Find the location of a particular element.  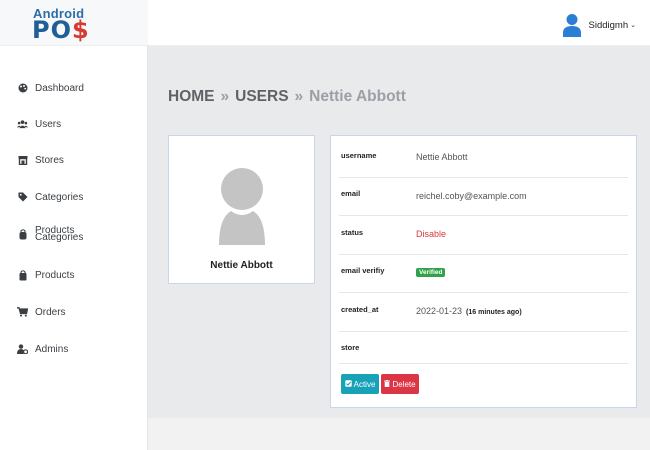

sidebar-item-products: Products is located at coordinates (74, 275).